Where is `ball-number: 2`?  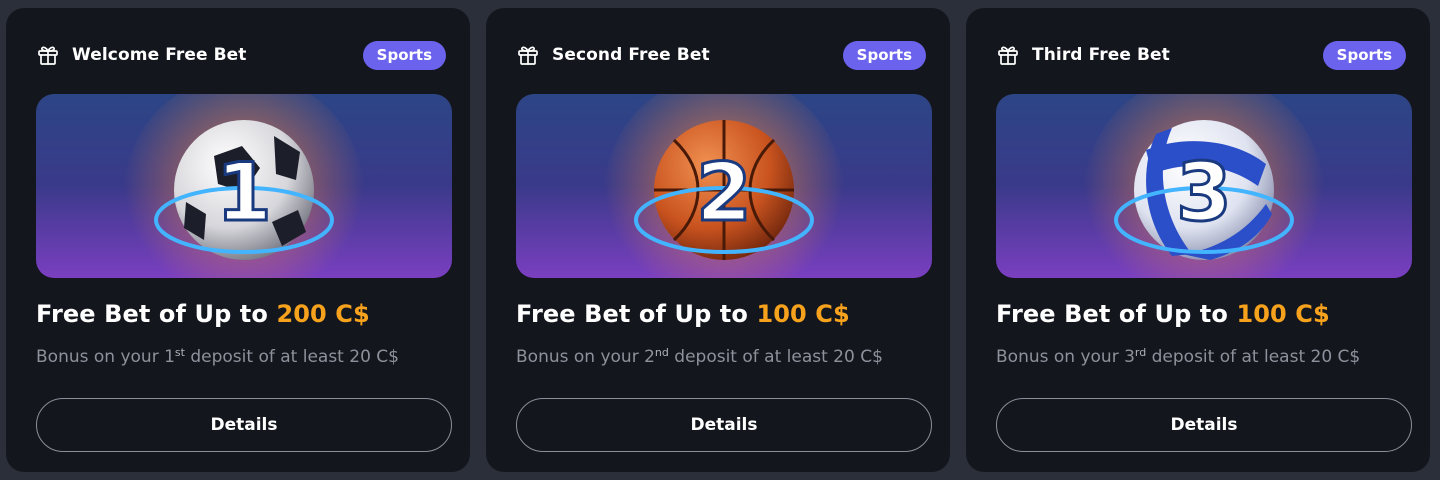
ball-number: 2 is located at coordinates (724, 192).